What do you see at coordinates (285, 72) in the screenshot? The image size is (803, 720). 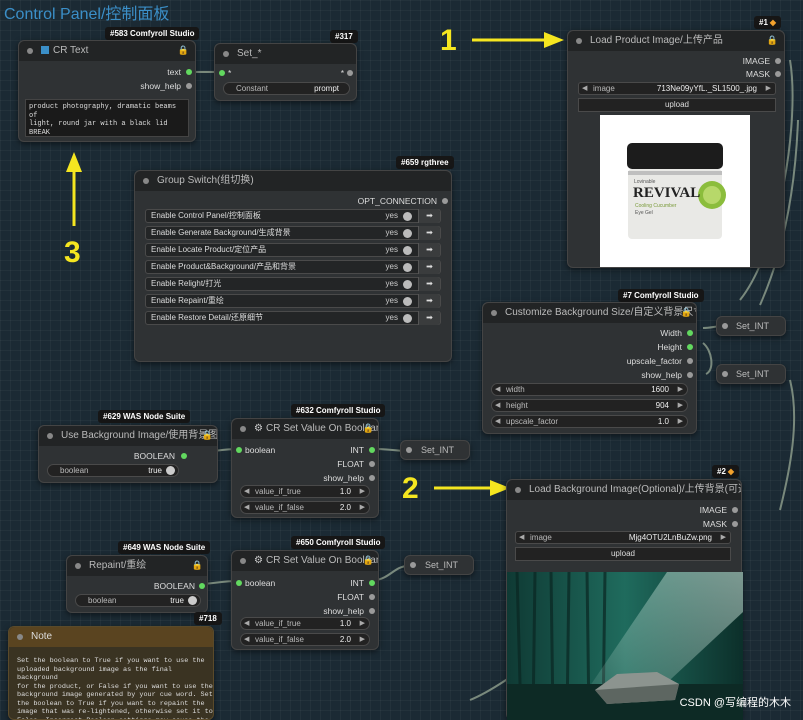 I see `set-star-node: Set_* * * Constant prompt` at bounding box center [285, 72].